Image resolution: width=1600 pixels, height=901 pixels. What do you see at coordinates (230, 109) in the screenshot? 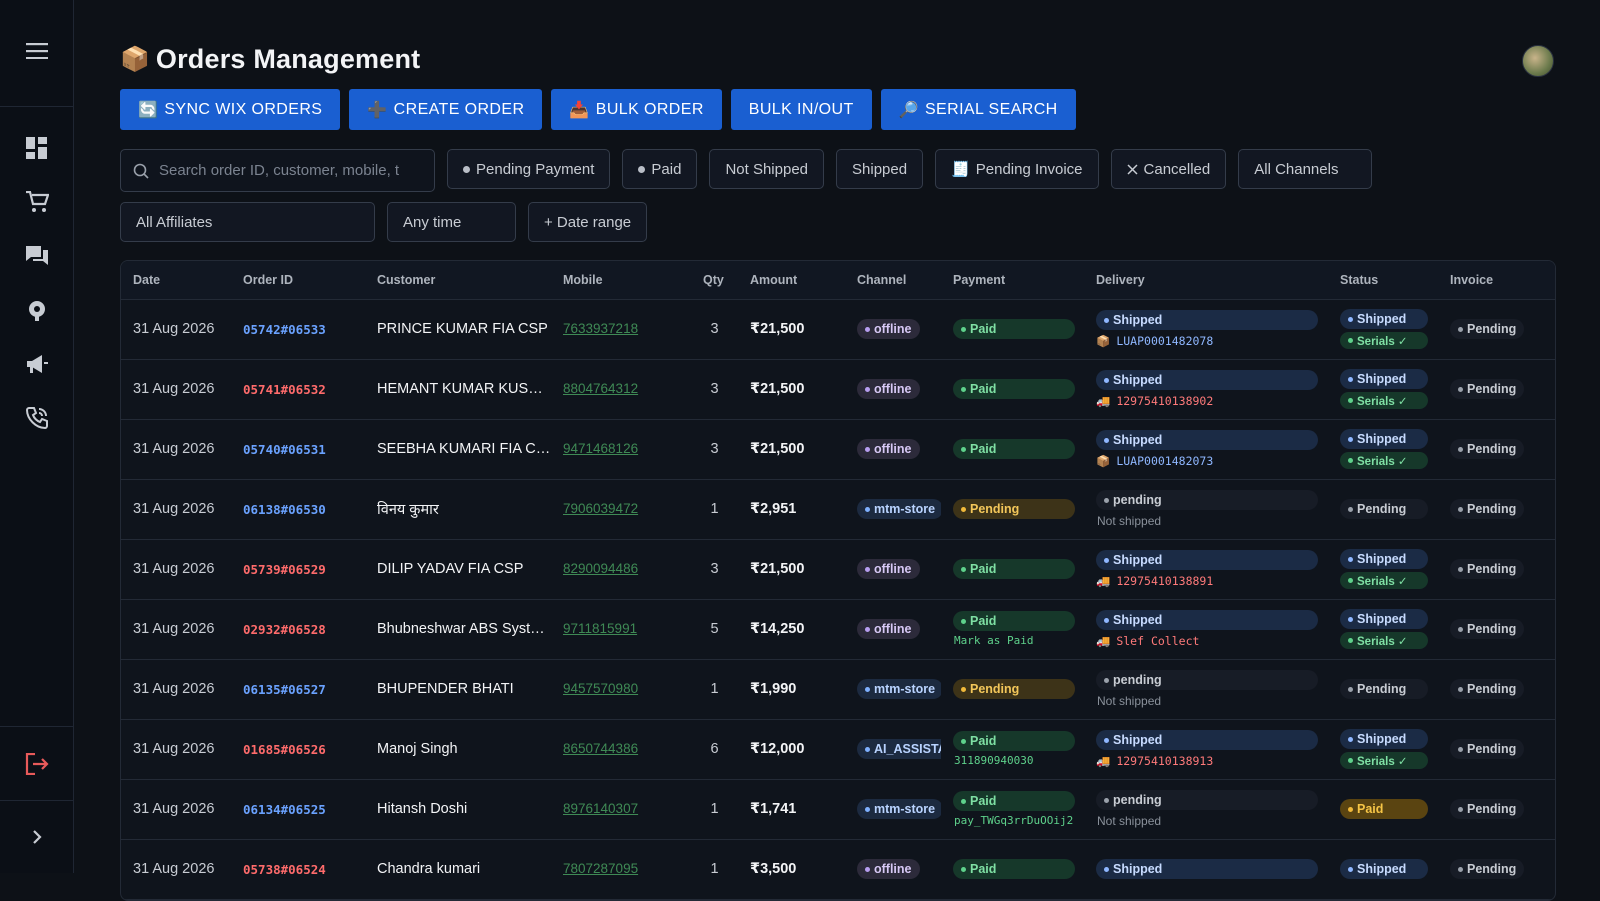
I see `sync-wix-orders-button: 🔄 SYNC WIX ORDERS` at bounding box center [230, 109].